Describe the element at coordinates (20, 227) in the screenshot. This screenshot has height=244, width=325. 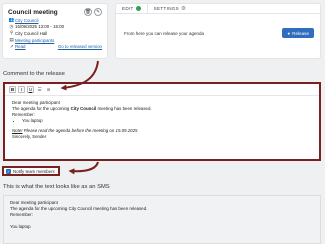
I see `sms-bullet: You laptop` at that location.